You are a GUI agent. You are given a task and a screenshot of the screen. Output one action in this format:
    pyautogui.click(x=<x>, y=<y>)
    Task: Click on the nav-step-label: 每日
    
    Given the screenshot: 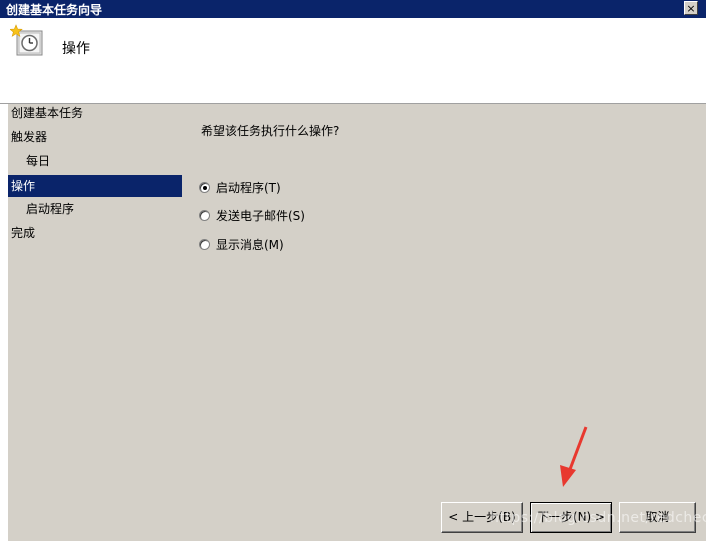 What is the action you would take?
    pyautogui.click(x=38, y=161)
    